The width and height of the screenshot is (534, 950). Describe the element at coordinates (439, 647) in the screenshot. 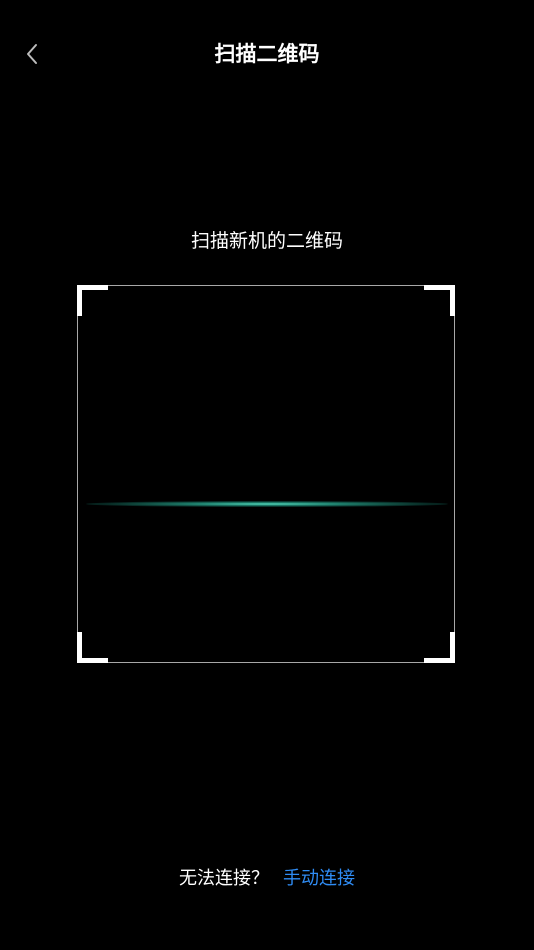

I see `scan-corner-bottom-right` at that location.